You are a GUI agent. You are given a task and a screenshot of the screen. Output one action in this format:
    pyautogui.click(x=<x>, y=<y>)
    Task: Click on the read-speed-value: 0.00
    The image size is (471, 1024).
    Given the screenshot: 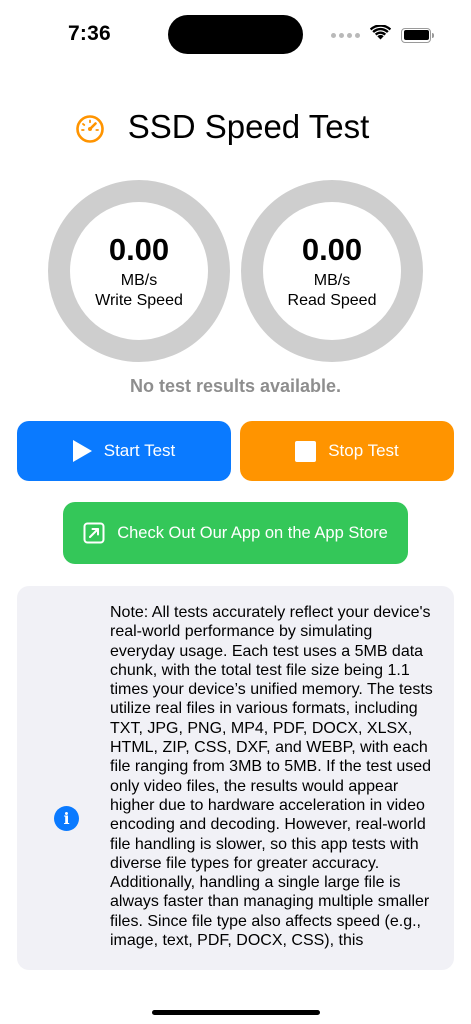 What is the action you would take?
    pyautogui.click(x=332, y=249)
    